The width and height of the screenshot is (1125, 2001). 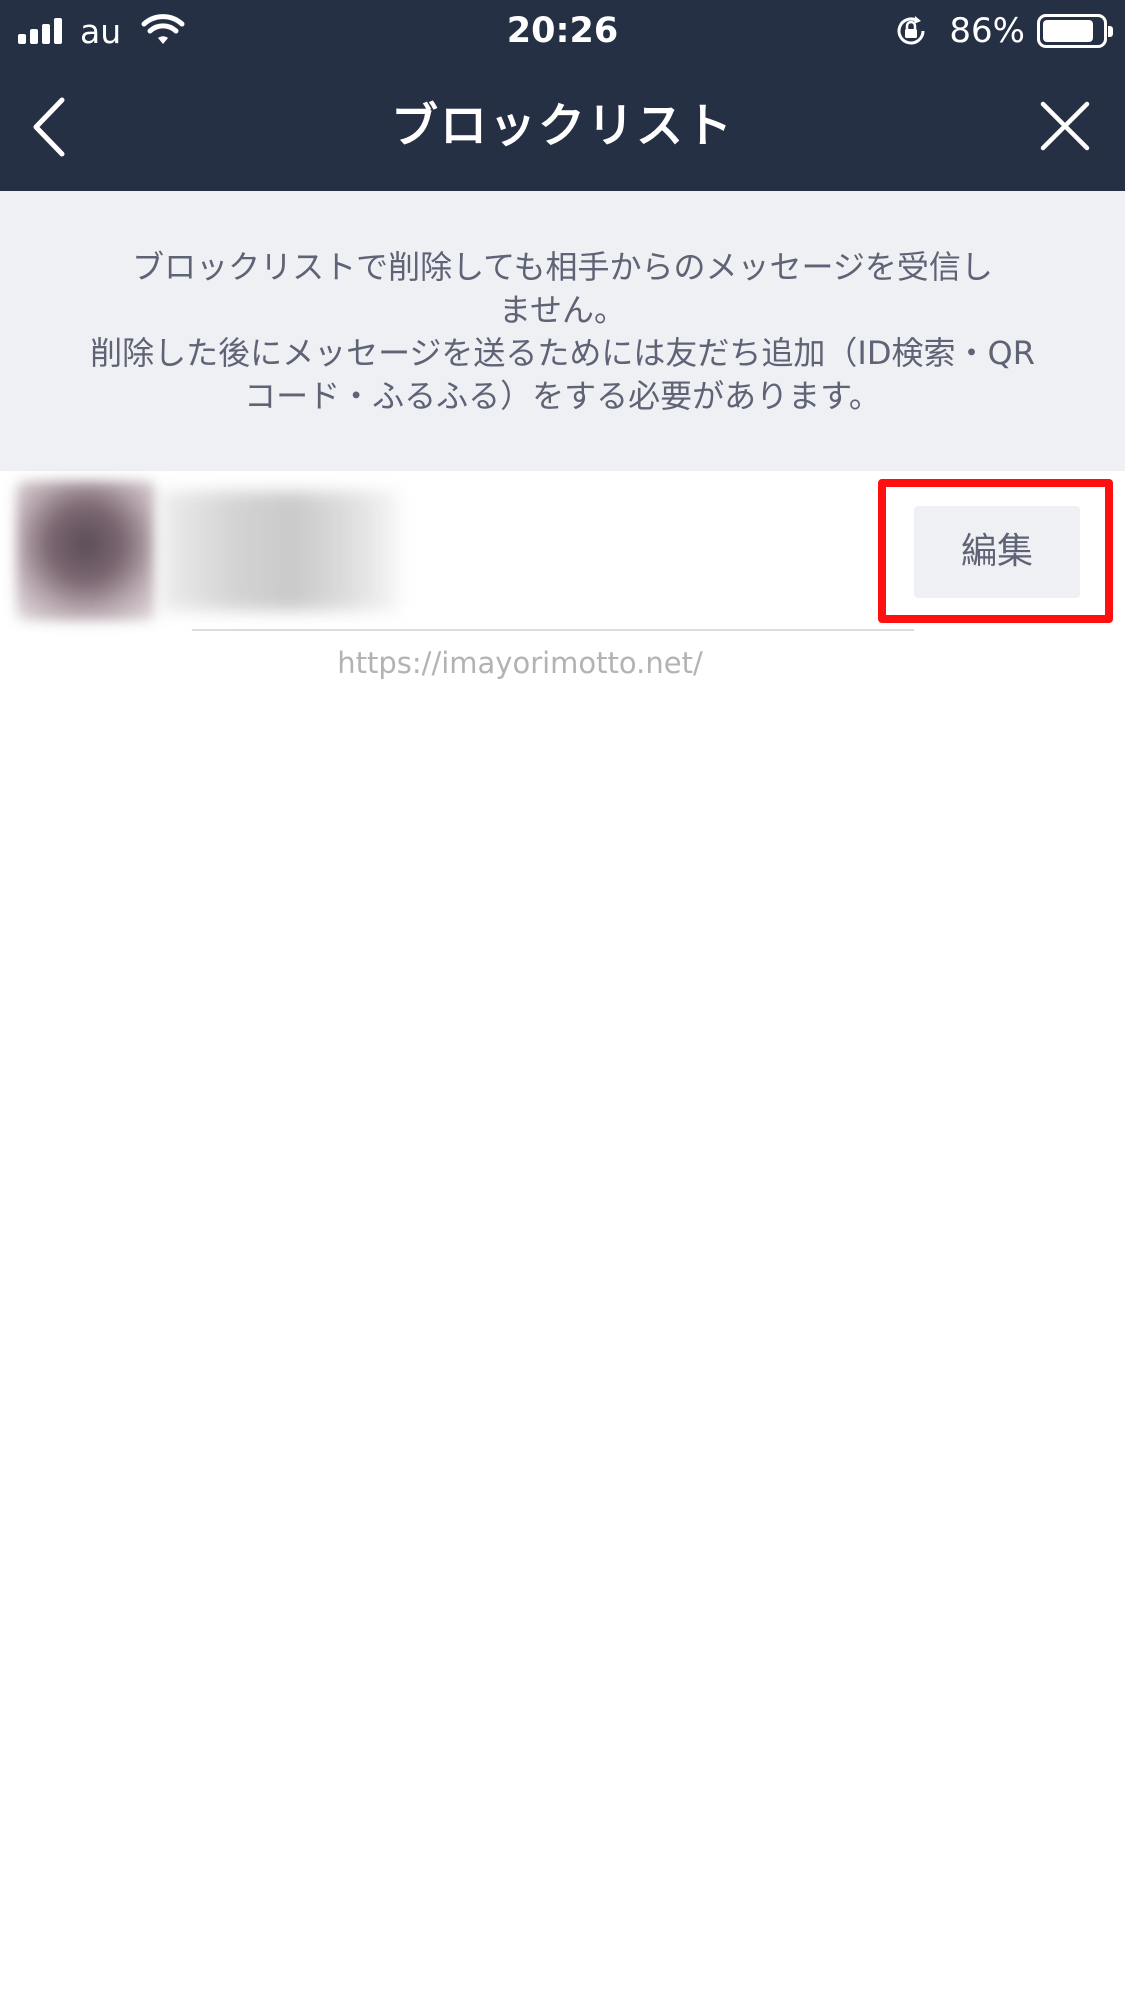 I want to click on notice-line: ません。, so click(x=562, y=310).